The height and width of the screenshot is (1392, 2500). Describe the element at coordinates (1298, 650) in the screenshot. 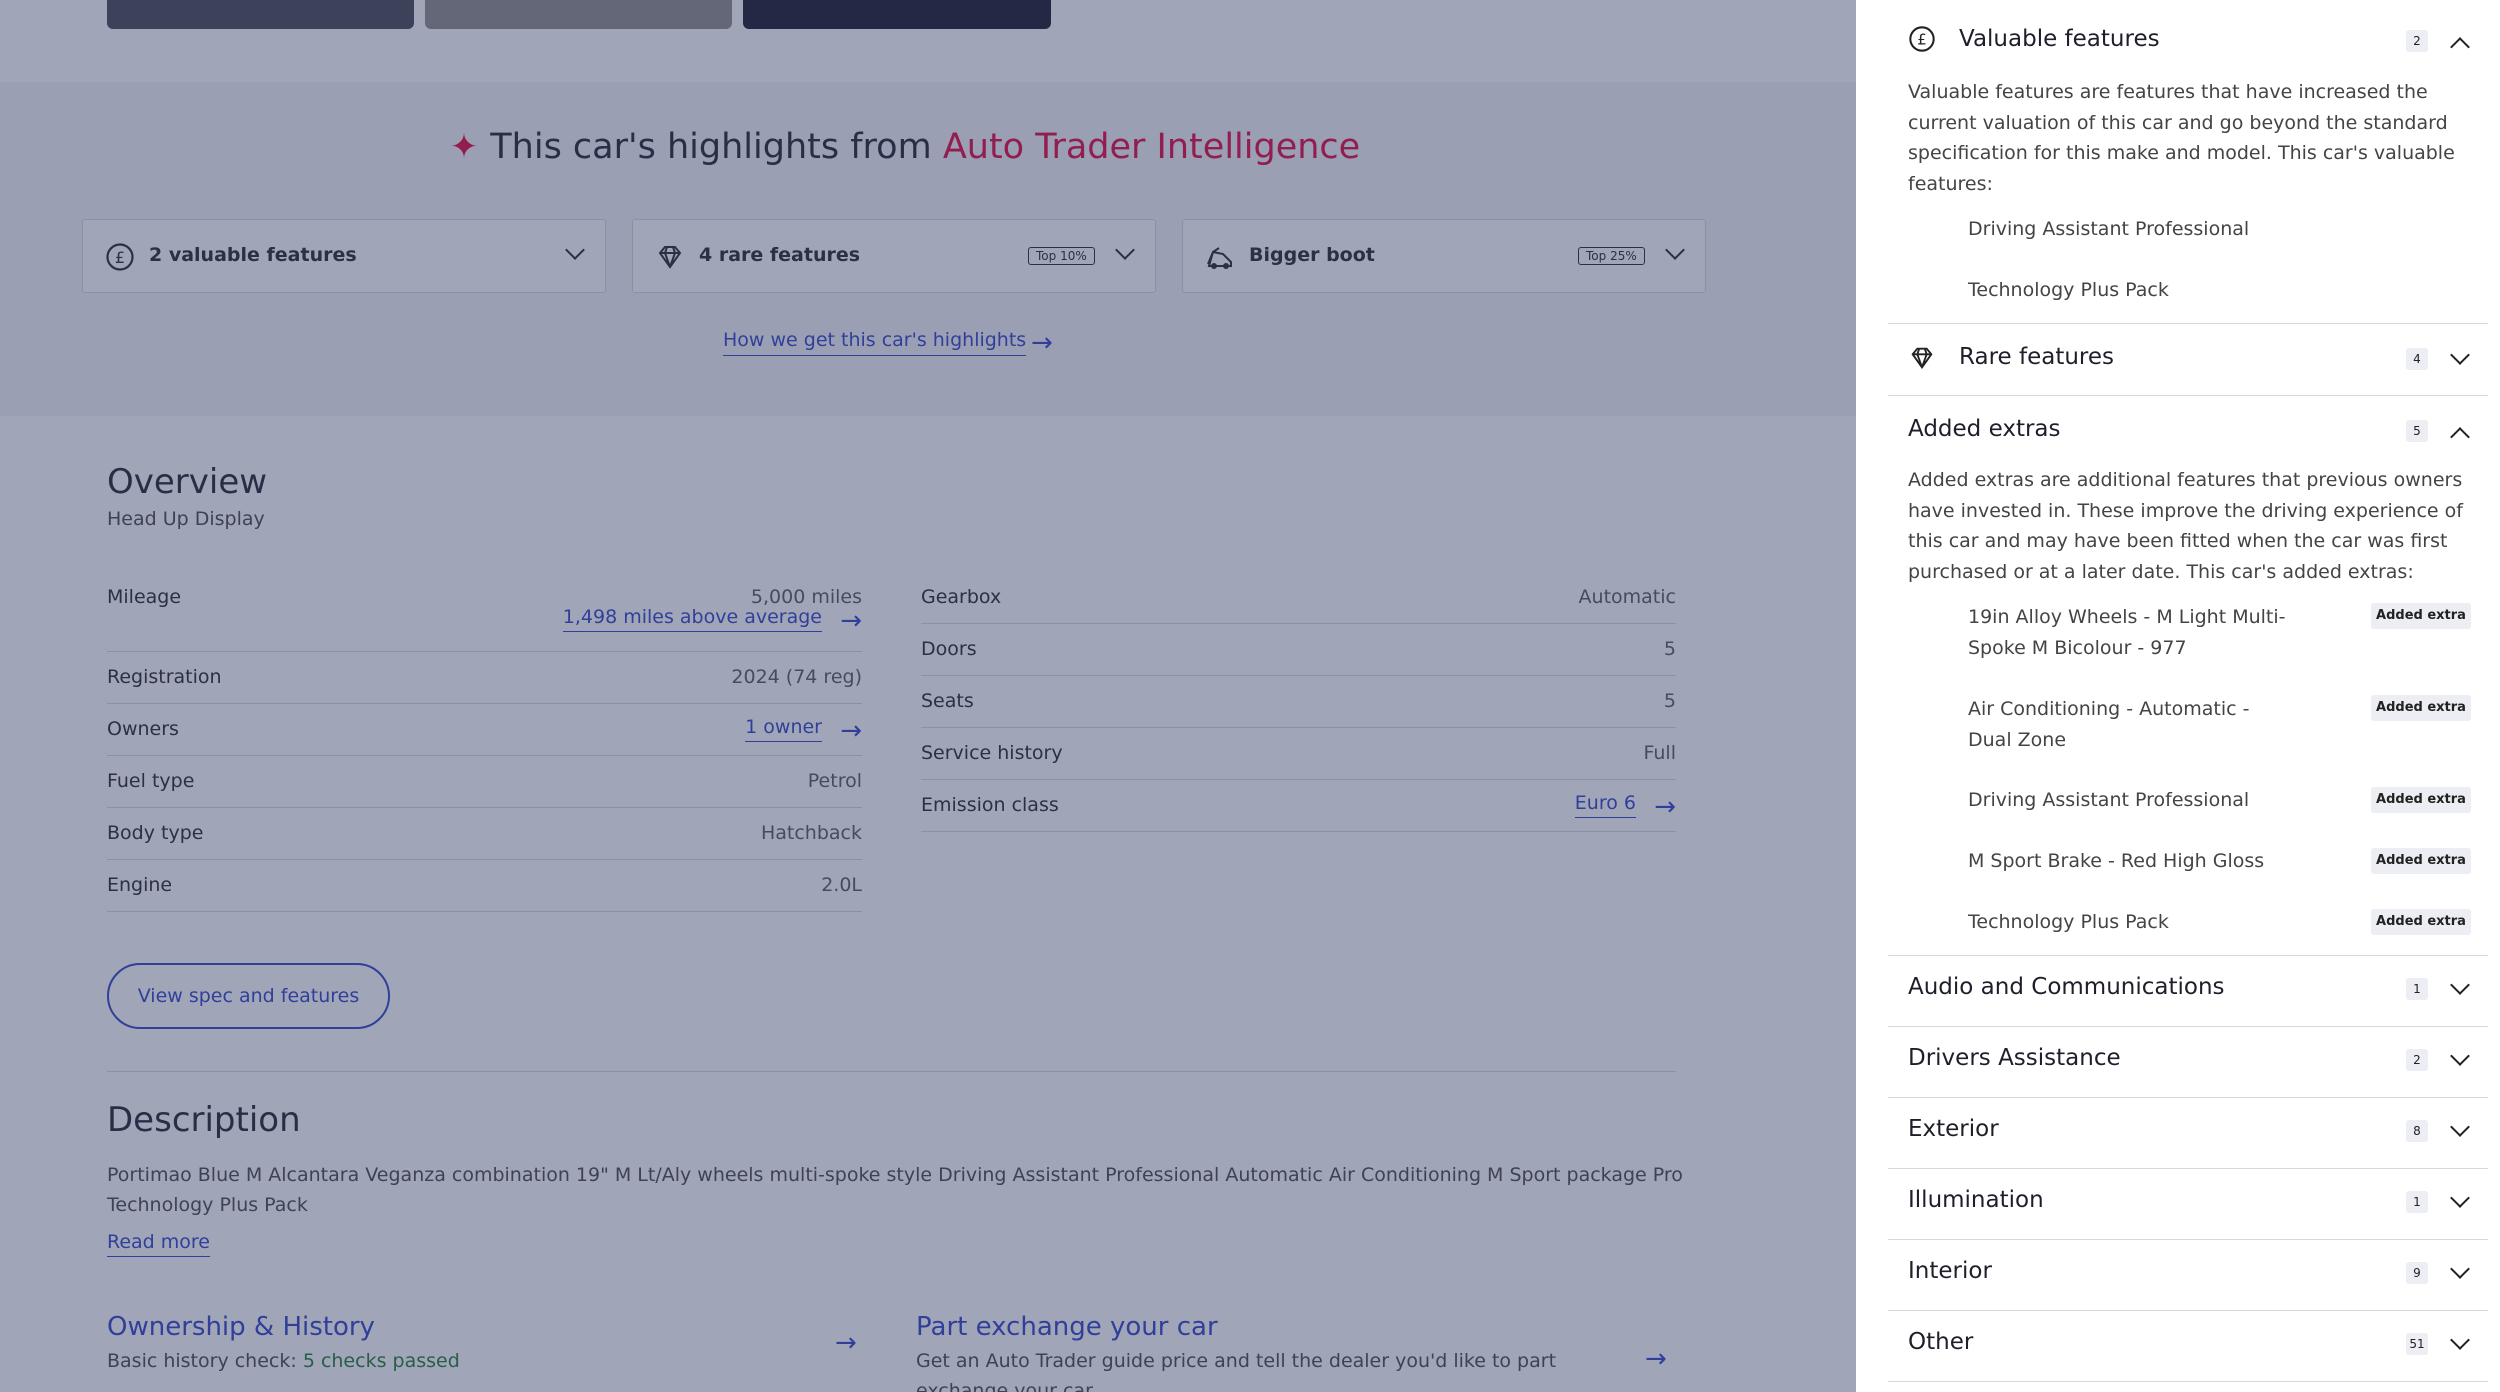

I see `spec-row-doors: Doors 5` at that location.